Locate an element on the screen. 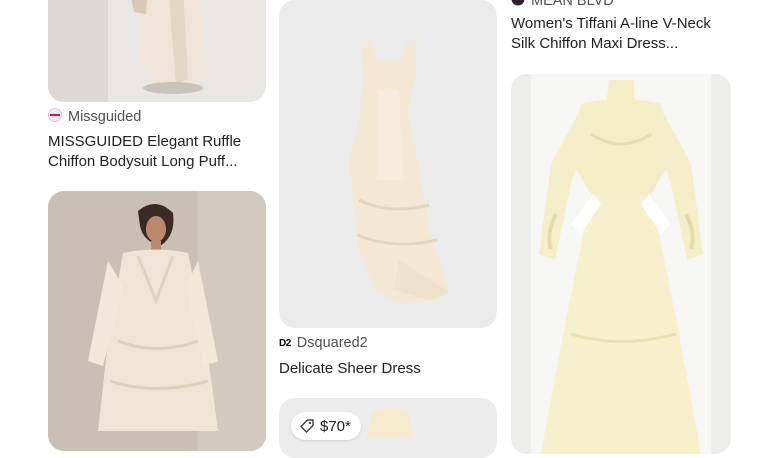 The image size is (768, 458). result-source: D2 Dsquared2 is located at coordinates (323, 343).